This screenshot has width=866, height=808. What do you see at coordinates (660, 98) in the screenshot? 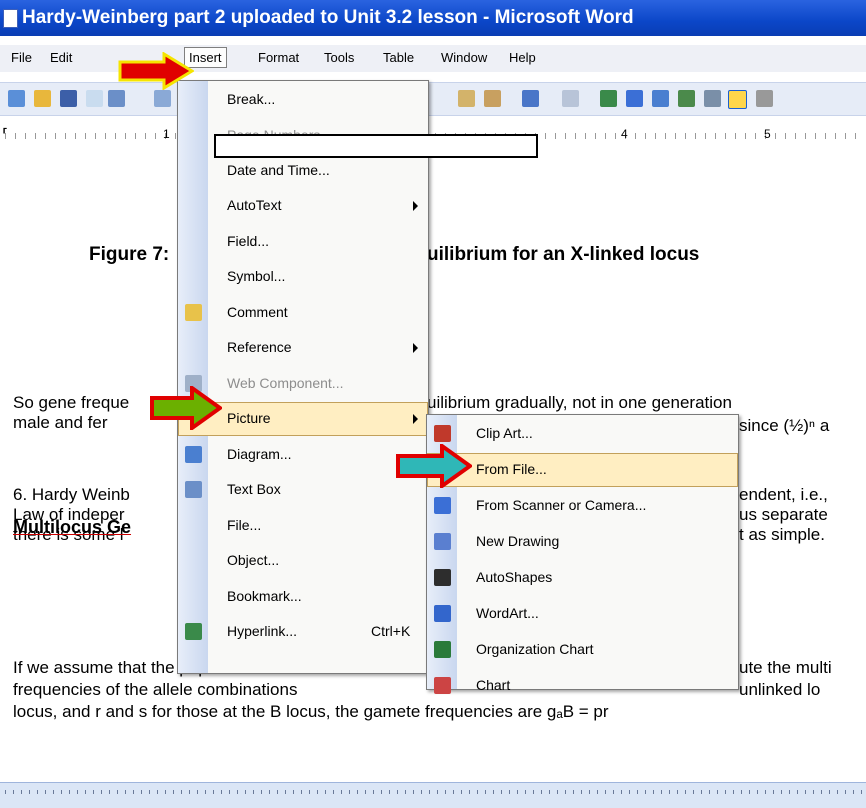
I see `insert-table-icon` at bounding box center [660, 98].